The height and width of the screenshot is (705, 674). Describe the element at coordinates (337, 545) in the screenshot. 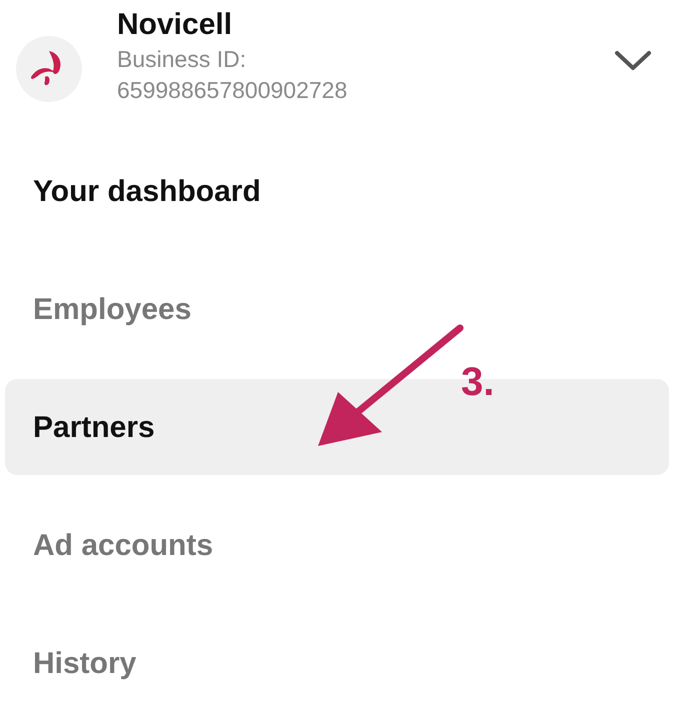

I see `nav-item: Ad accounts` at that location.